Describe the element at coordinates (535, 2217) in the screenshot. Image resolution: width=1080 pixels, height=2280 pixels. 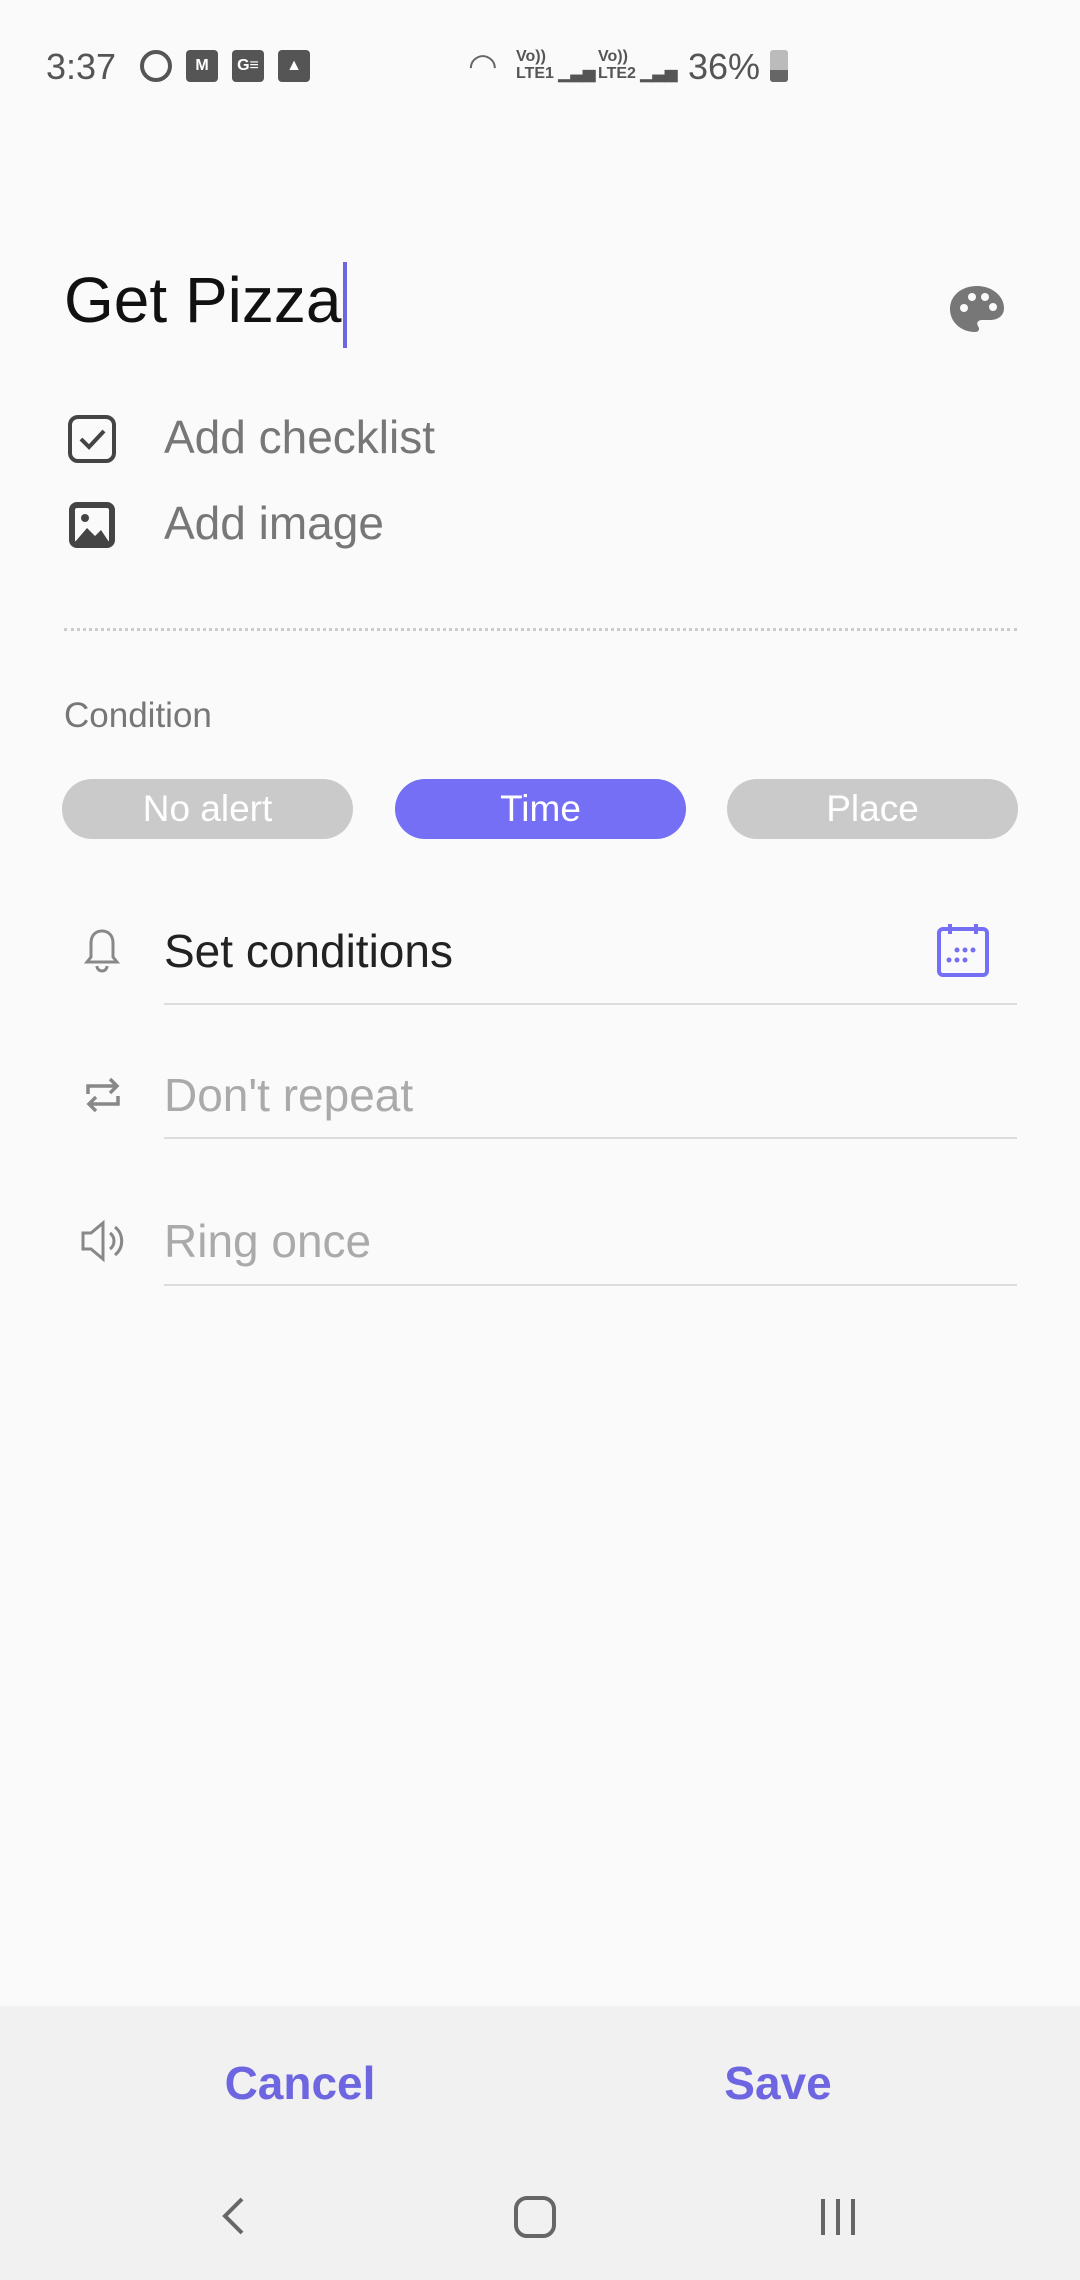
I see `home-icon` at that location.